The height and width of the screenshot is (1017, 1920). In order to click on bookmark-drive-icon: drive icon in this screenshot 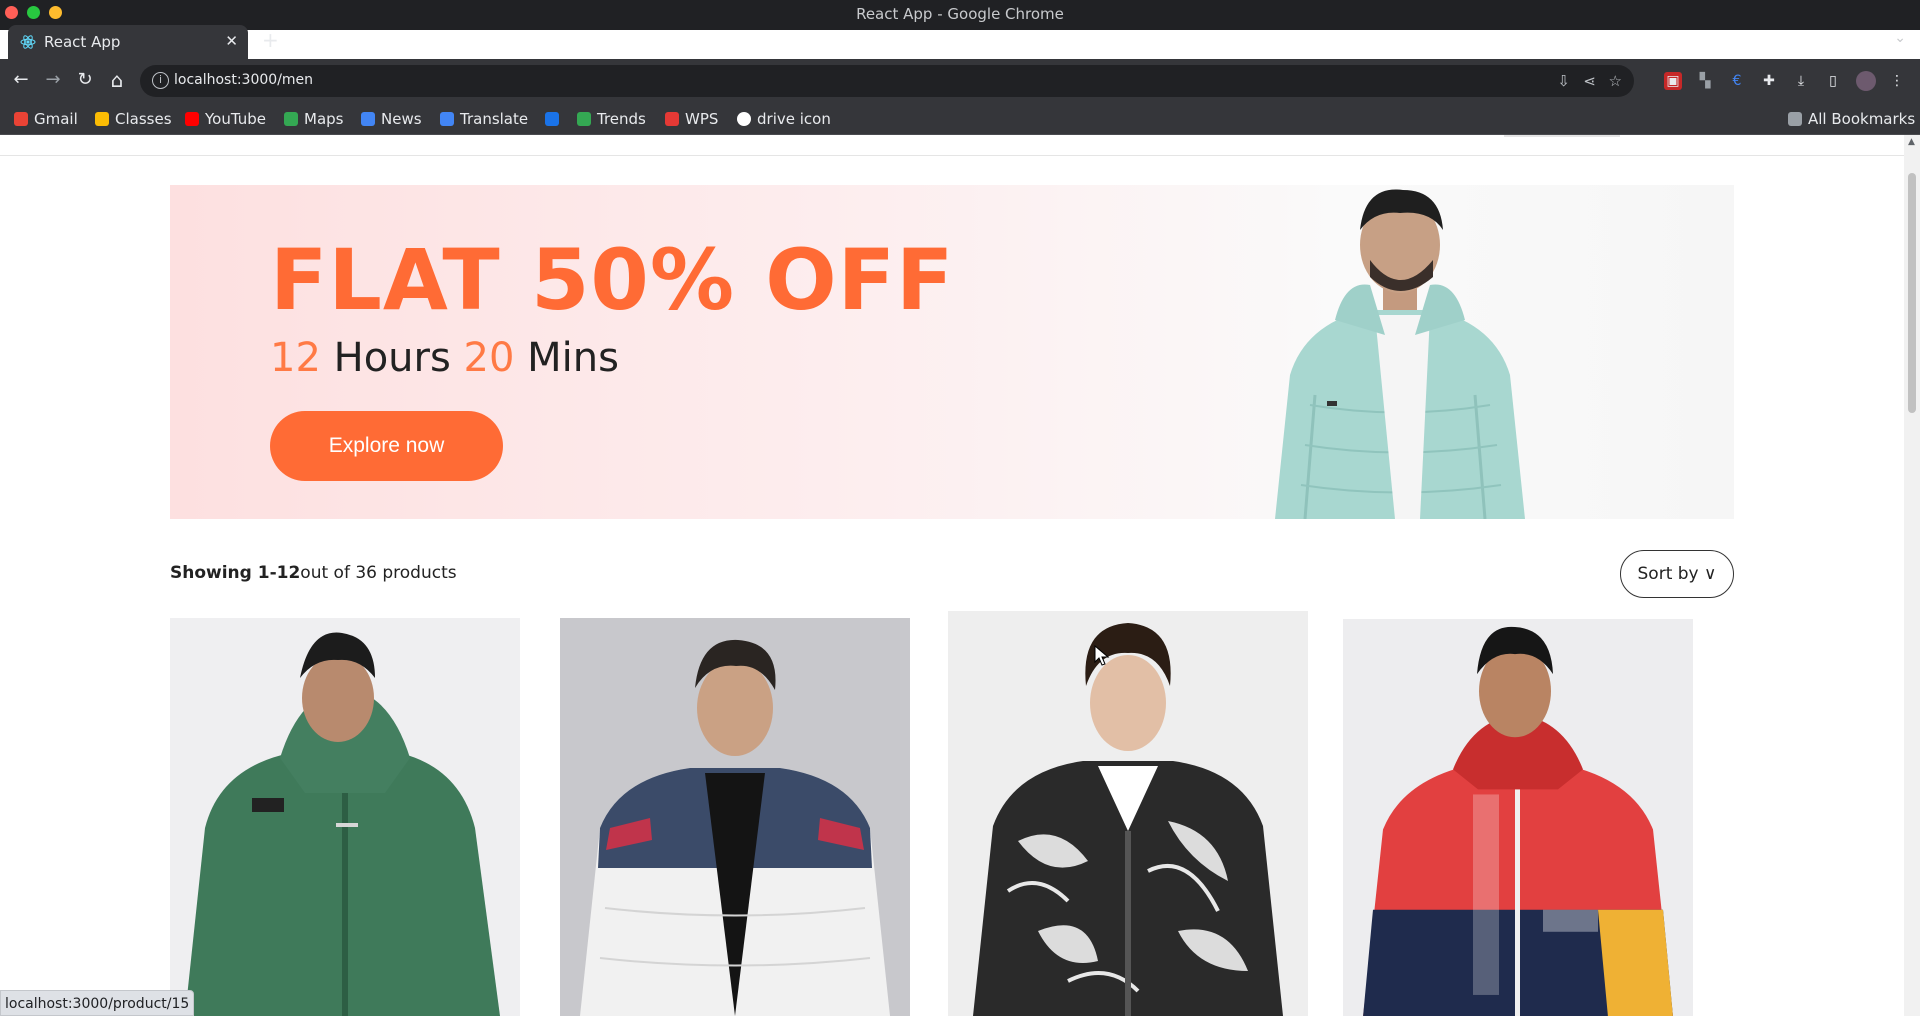, I will do `click(784, 119)`.